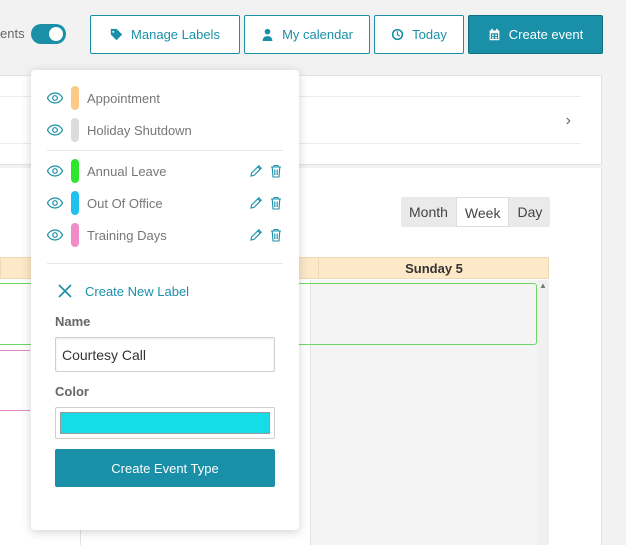  What do you see at coordinates (116, 34) in the screenshot?
I see `tag-icon` at bounding box center [116, 34].